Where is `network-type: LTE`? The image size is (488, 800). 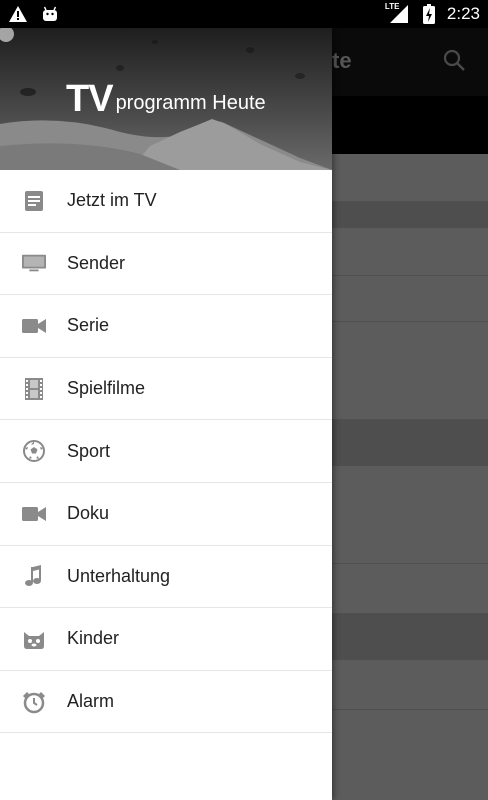
network-type: LTE is located at coordinates (392, 6).